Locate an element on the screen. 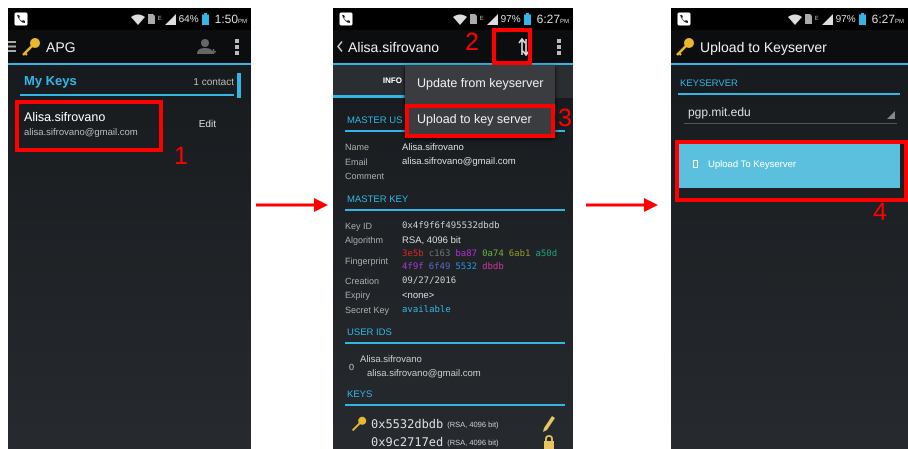 This screenshot has height=449, width=908. step-number: 1 is located at coordinates (181, 156).